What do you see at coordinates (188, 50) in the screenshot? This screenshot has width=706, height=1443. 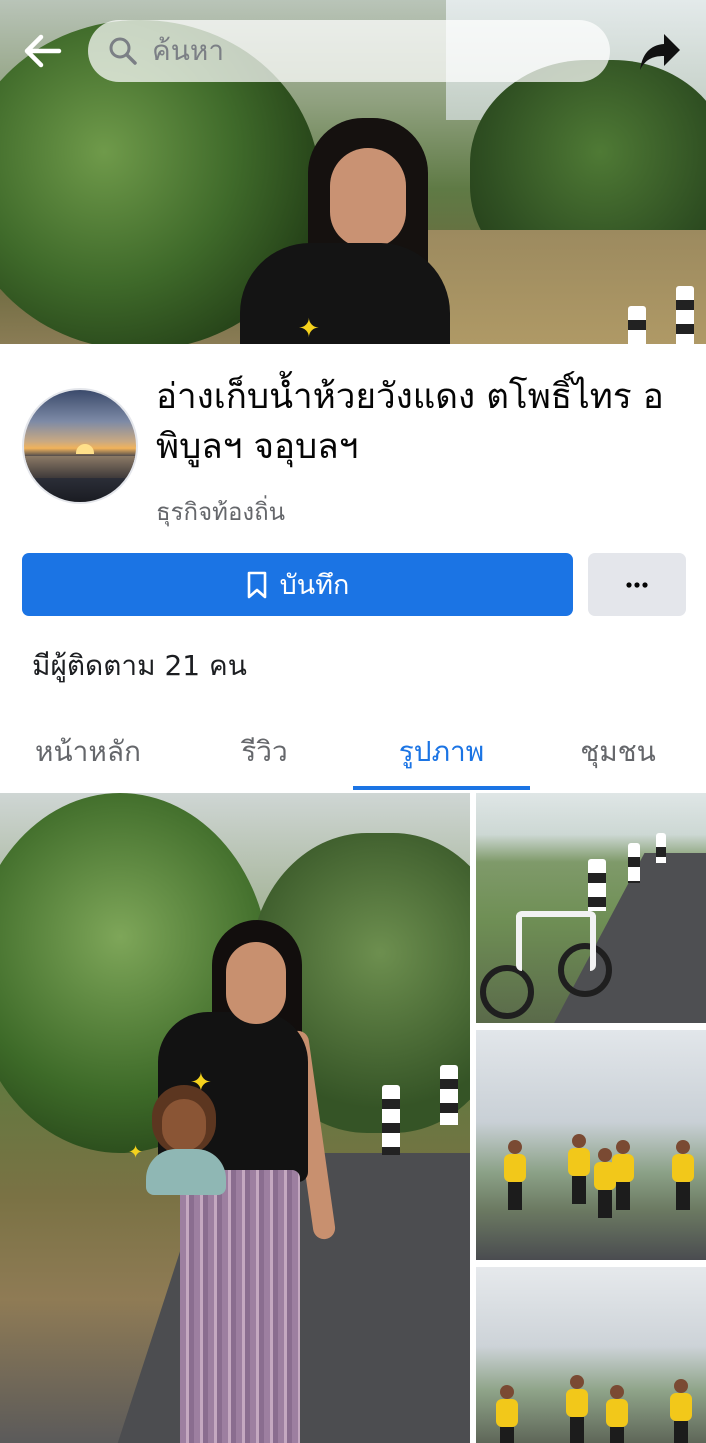 I see `search-placeholder: ค้นหา` at bounding box center [188, 50].